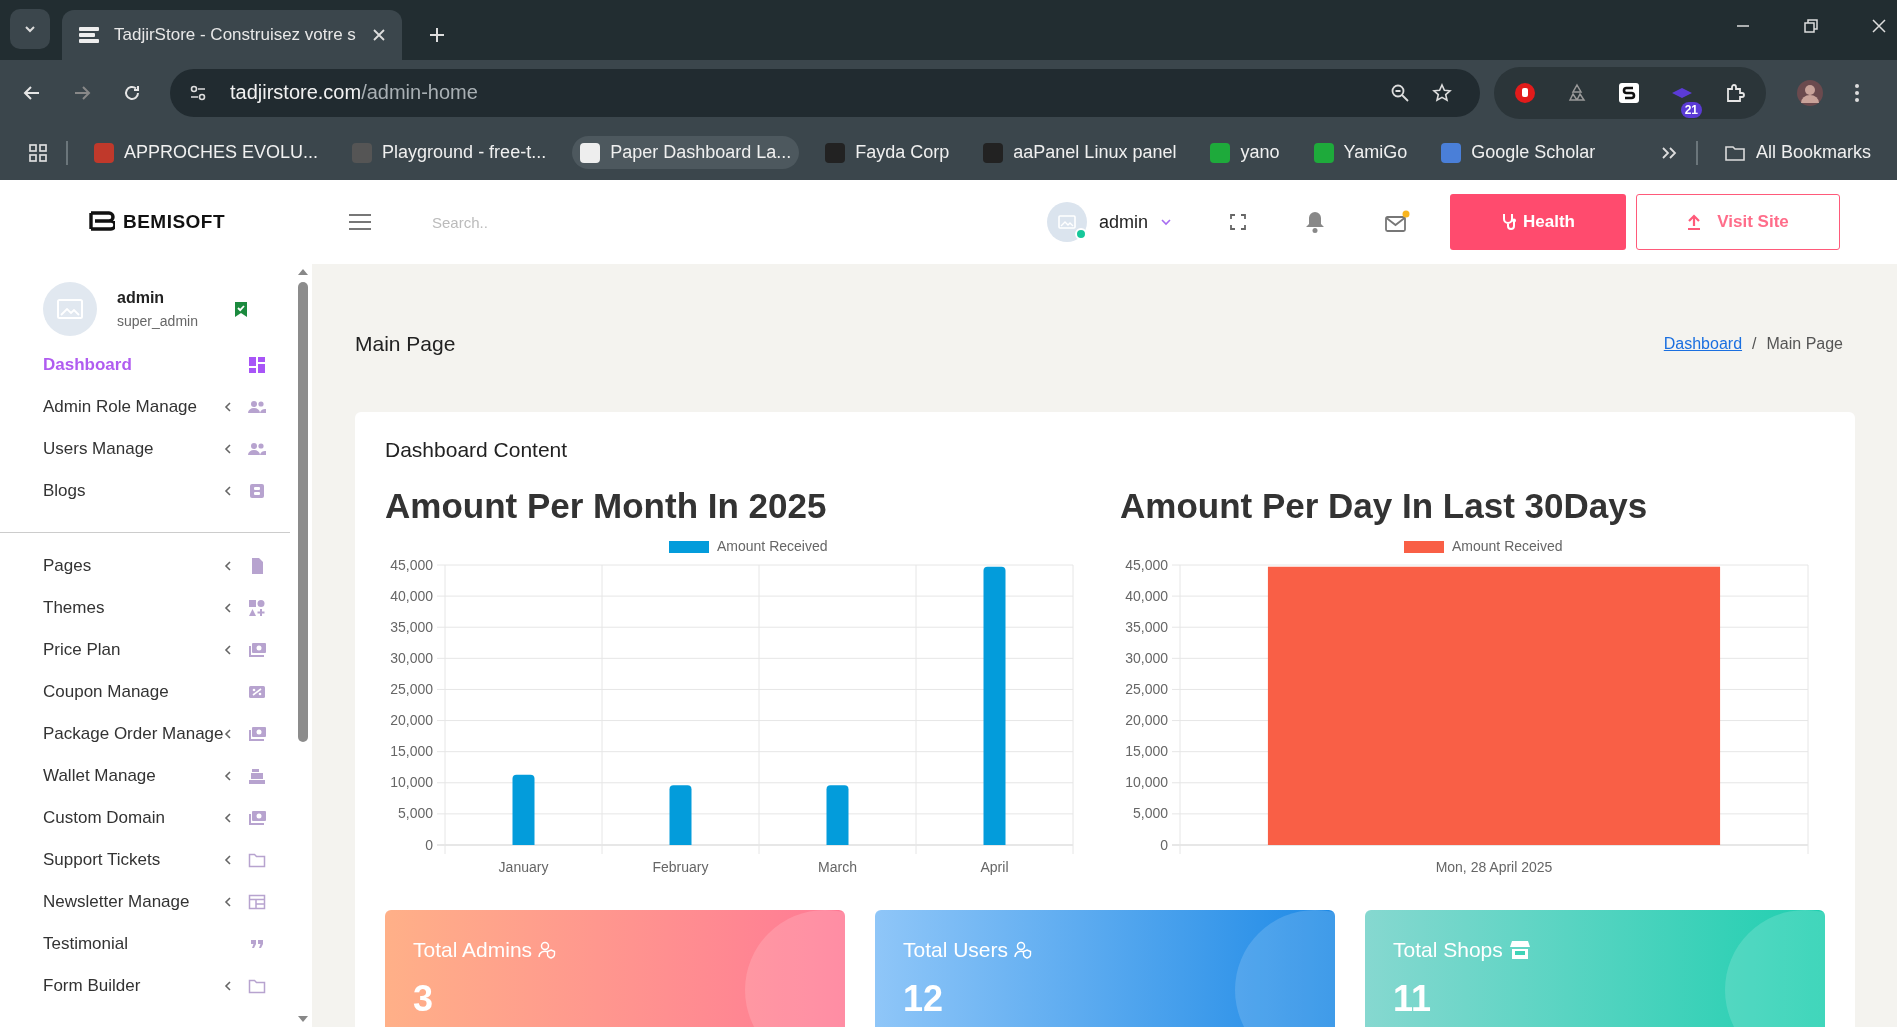  I want to click on stat-value: 3, so click(424, 999).